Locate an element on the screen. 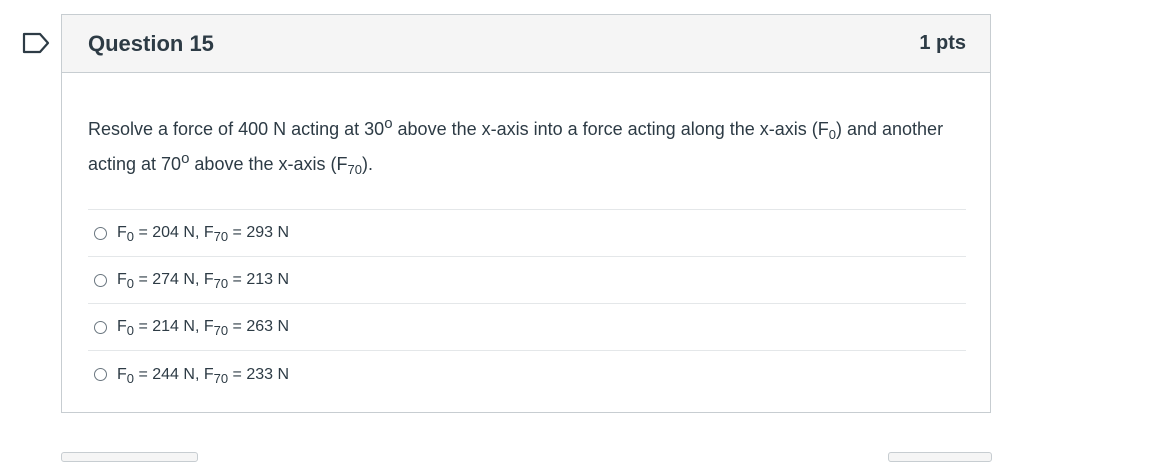 This screenshot has width=1163, height=462. question-points: 1 pts is located at coordinates (942, 43).